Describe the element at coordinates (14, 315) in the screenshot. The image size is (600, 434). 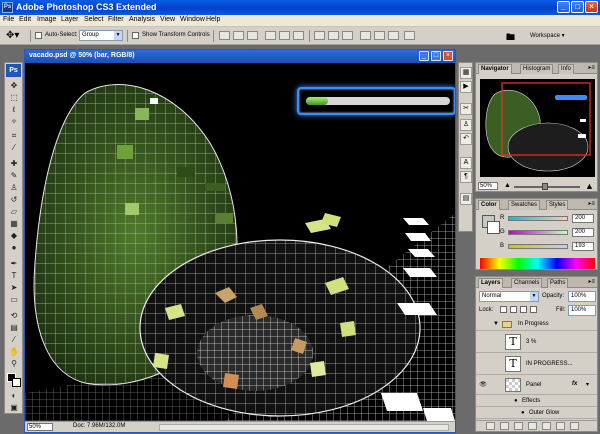
I see `3d-rotate-icon: ⟲` at that location.